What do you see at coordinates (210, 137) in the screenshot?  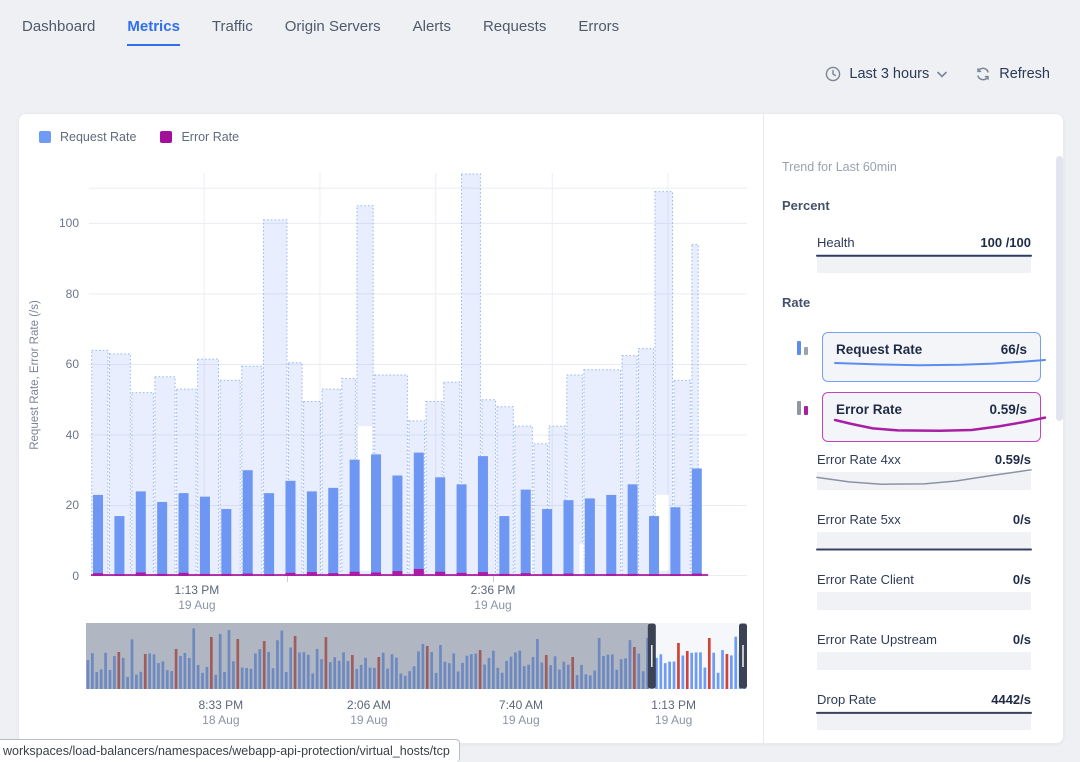 I see `legend-label: Error Rate` at bounding box center [210, 137].